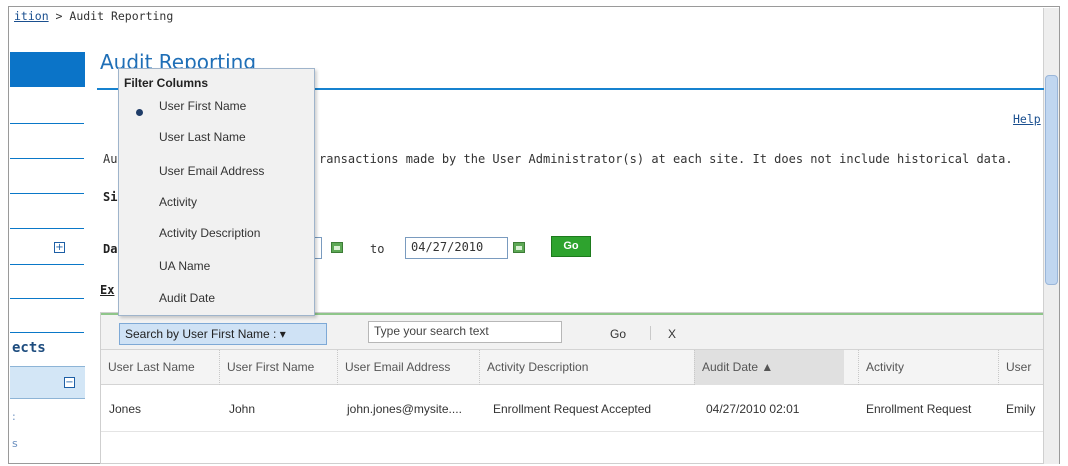 This screenshot has width=1068, height=466. What do you see at coordinates (69, 382) in the screenshot?
I see `collapse-icon: −` at bounding box center [69, 382].